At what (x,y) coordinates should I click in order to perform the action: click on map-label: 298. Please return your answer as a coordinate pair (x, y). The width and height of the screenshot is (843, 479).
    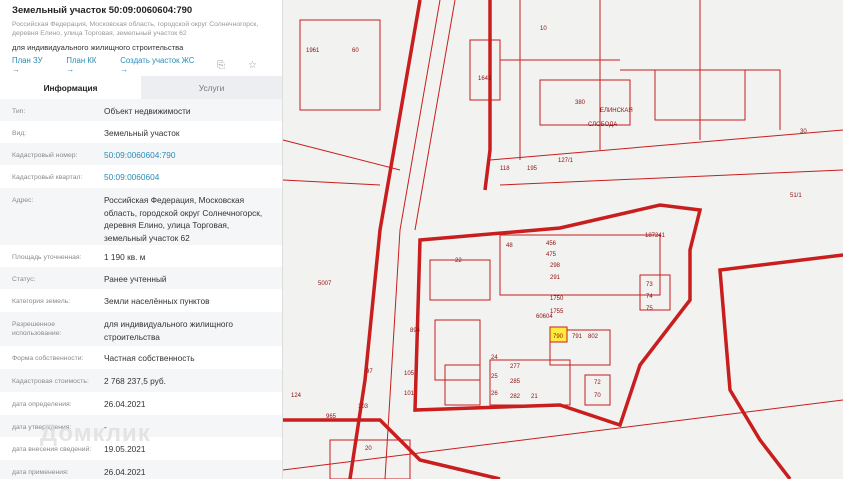
    Looking at the image, I should click on (555, 266).